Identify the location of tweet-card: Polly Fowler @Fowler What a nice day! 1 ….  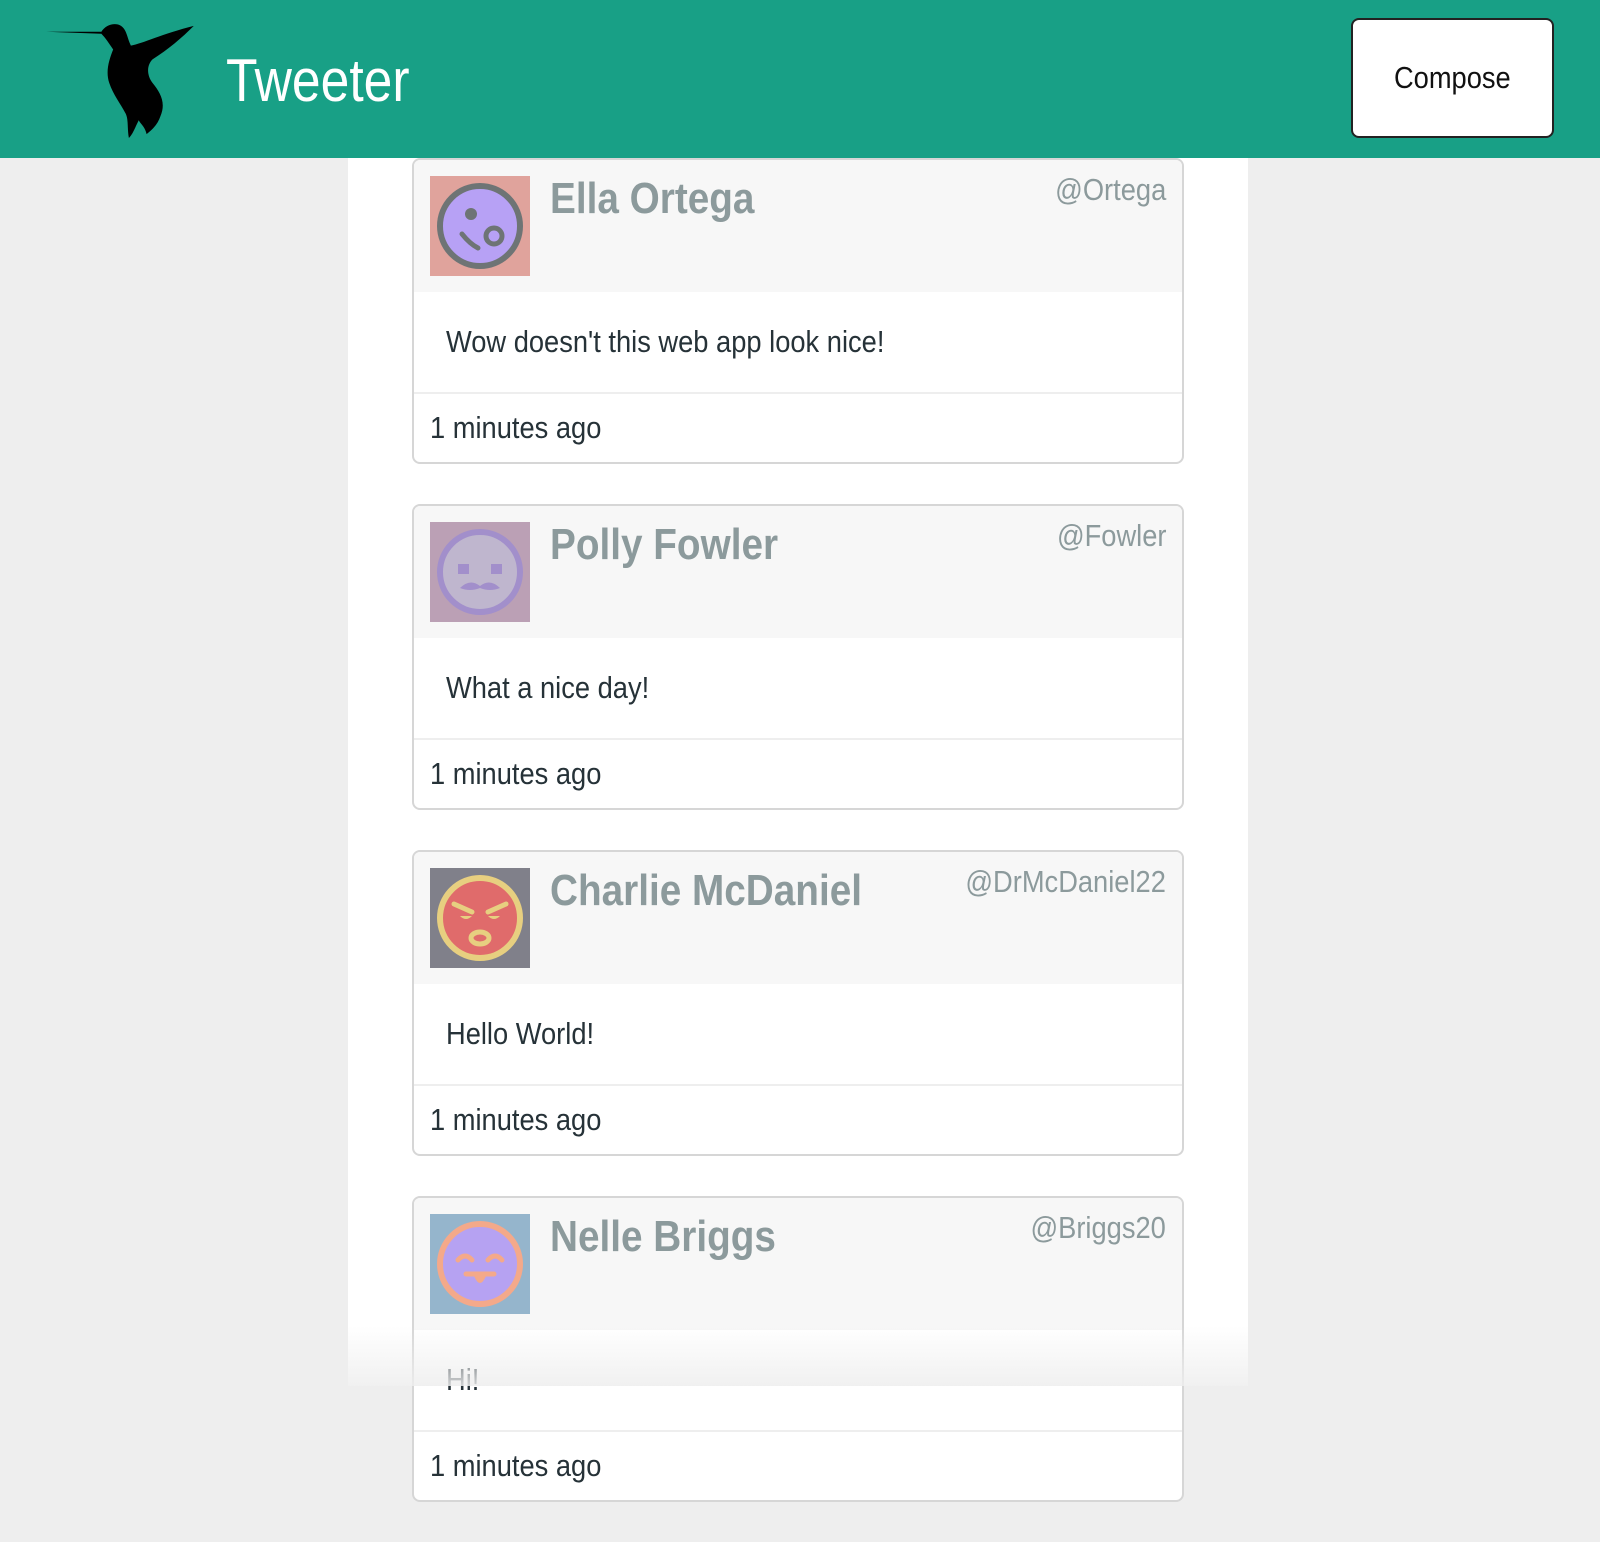
(798, 657).